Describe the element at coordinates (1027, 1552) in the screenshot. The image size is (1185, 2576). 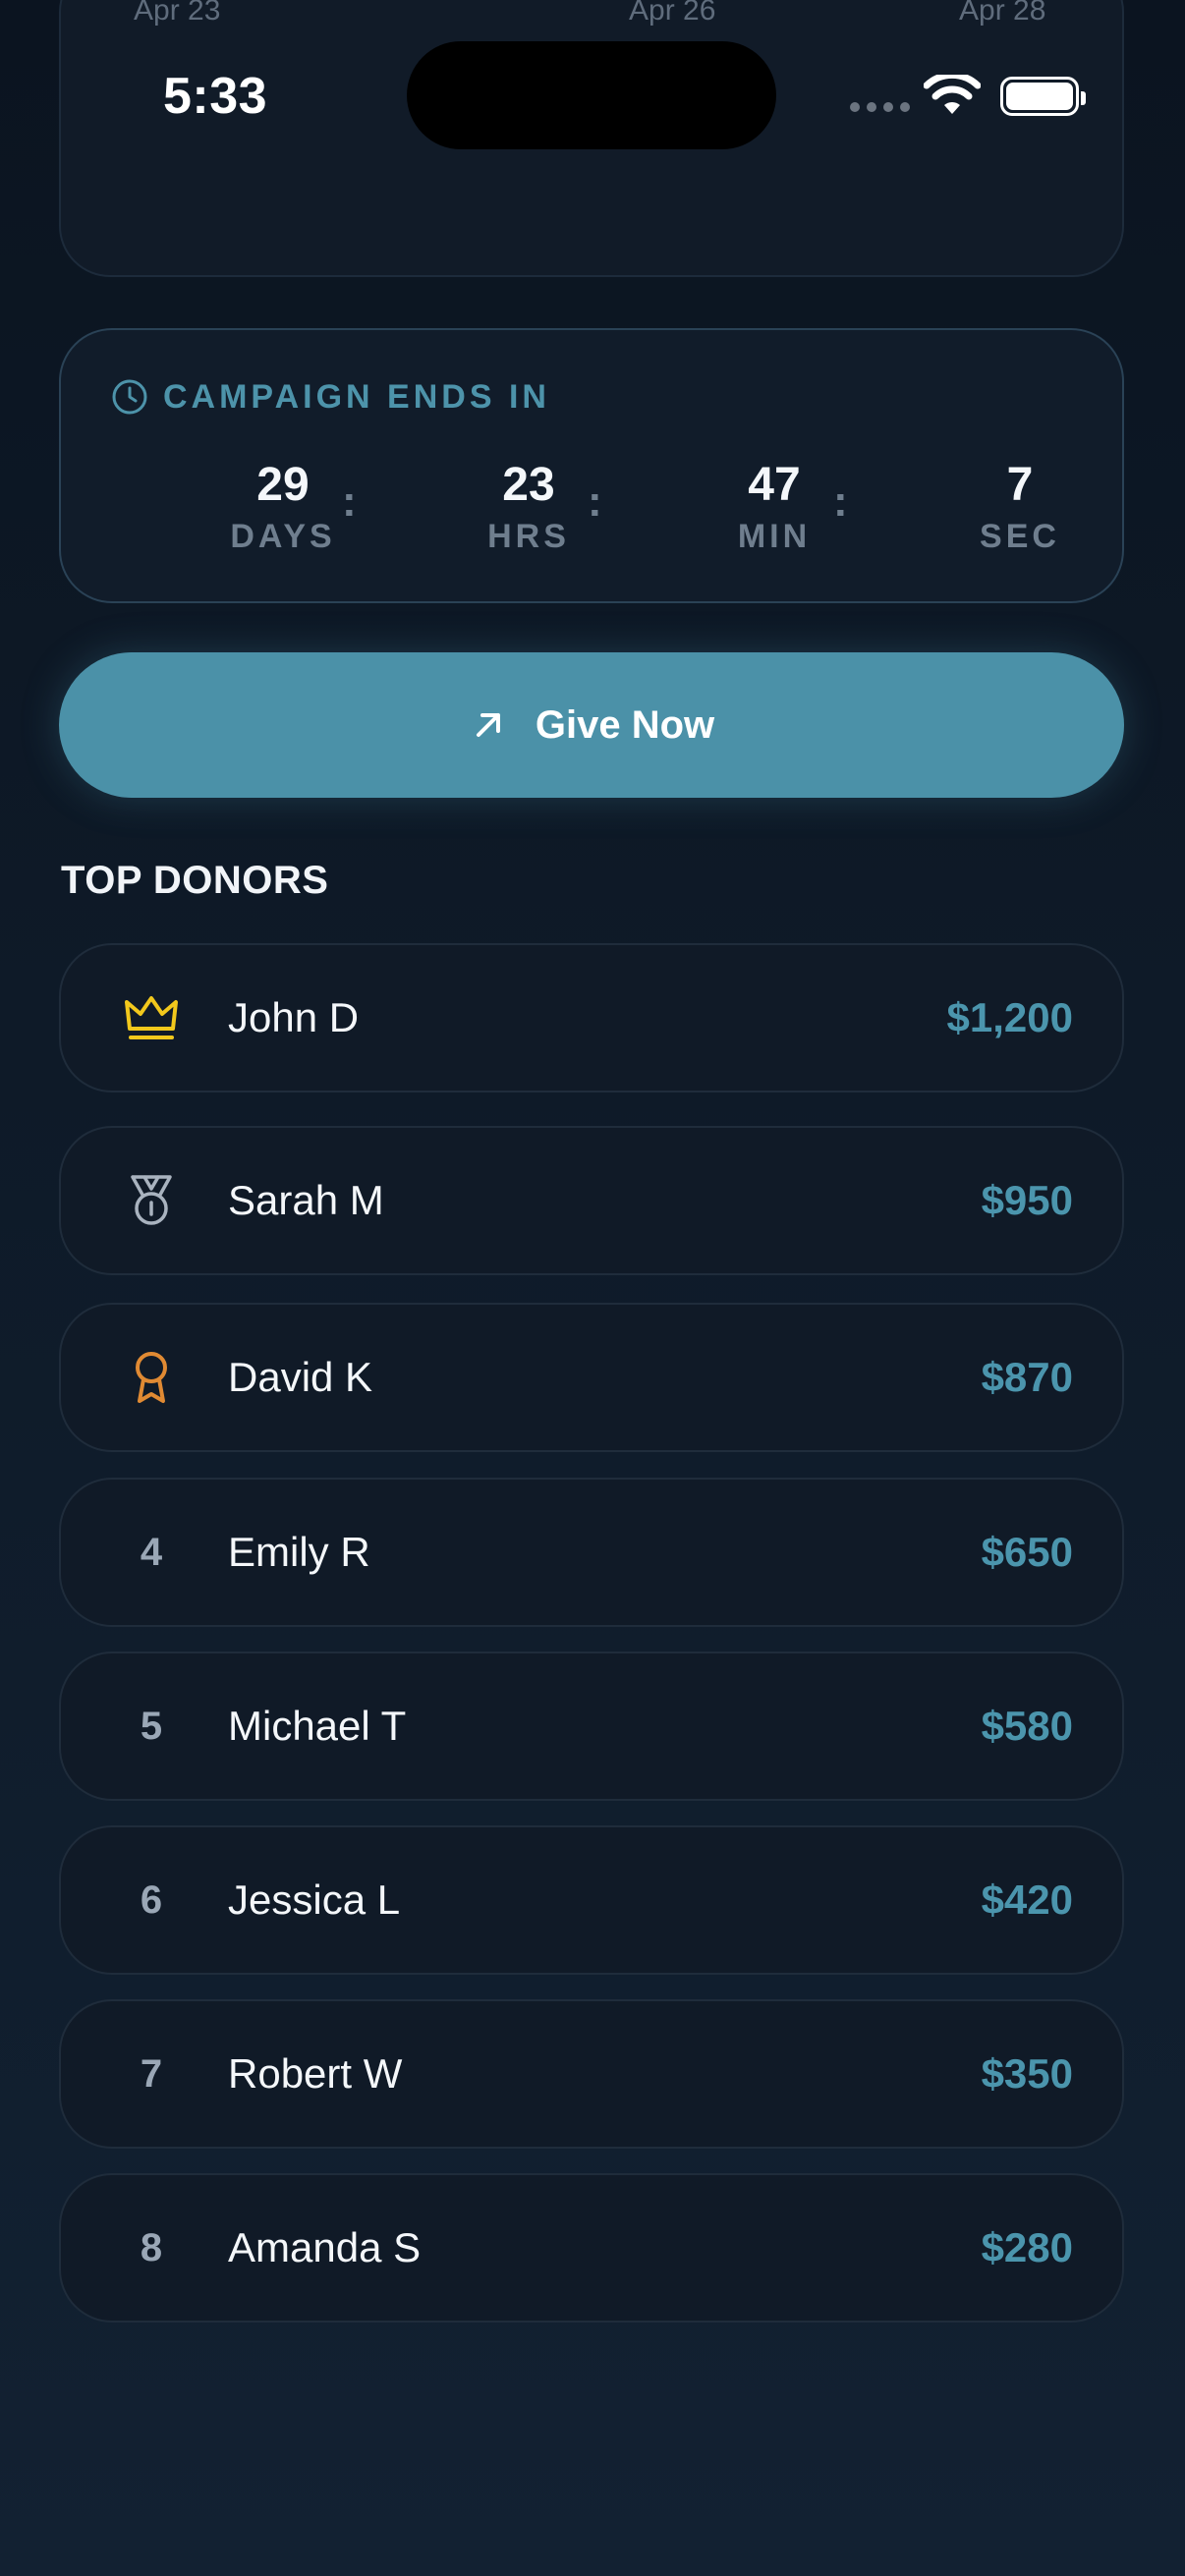
I see `donor-amount: $650` at that location.